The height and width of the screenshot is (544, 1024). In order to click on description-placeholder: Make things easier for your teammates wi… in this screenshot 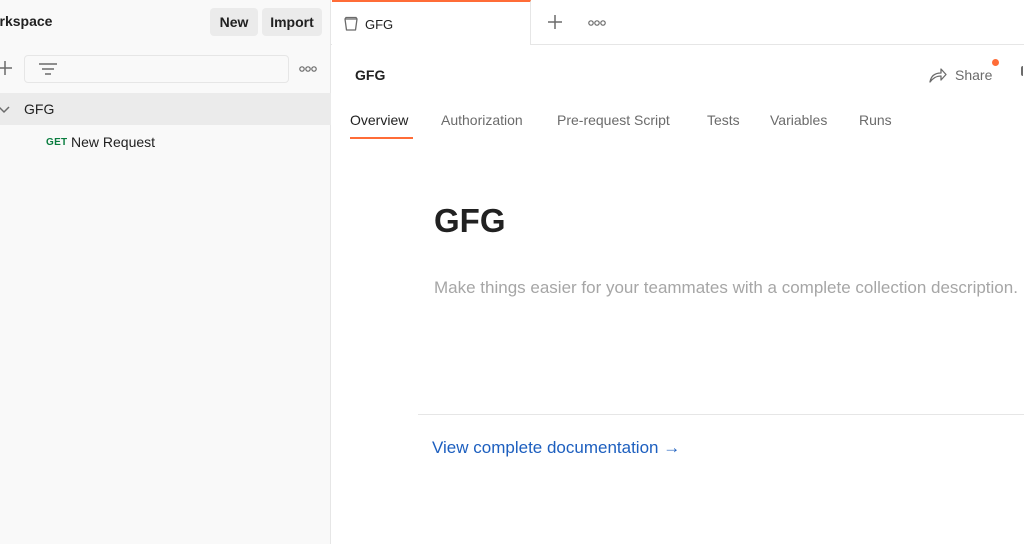, I will do `click(726, 288)`.